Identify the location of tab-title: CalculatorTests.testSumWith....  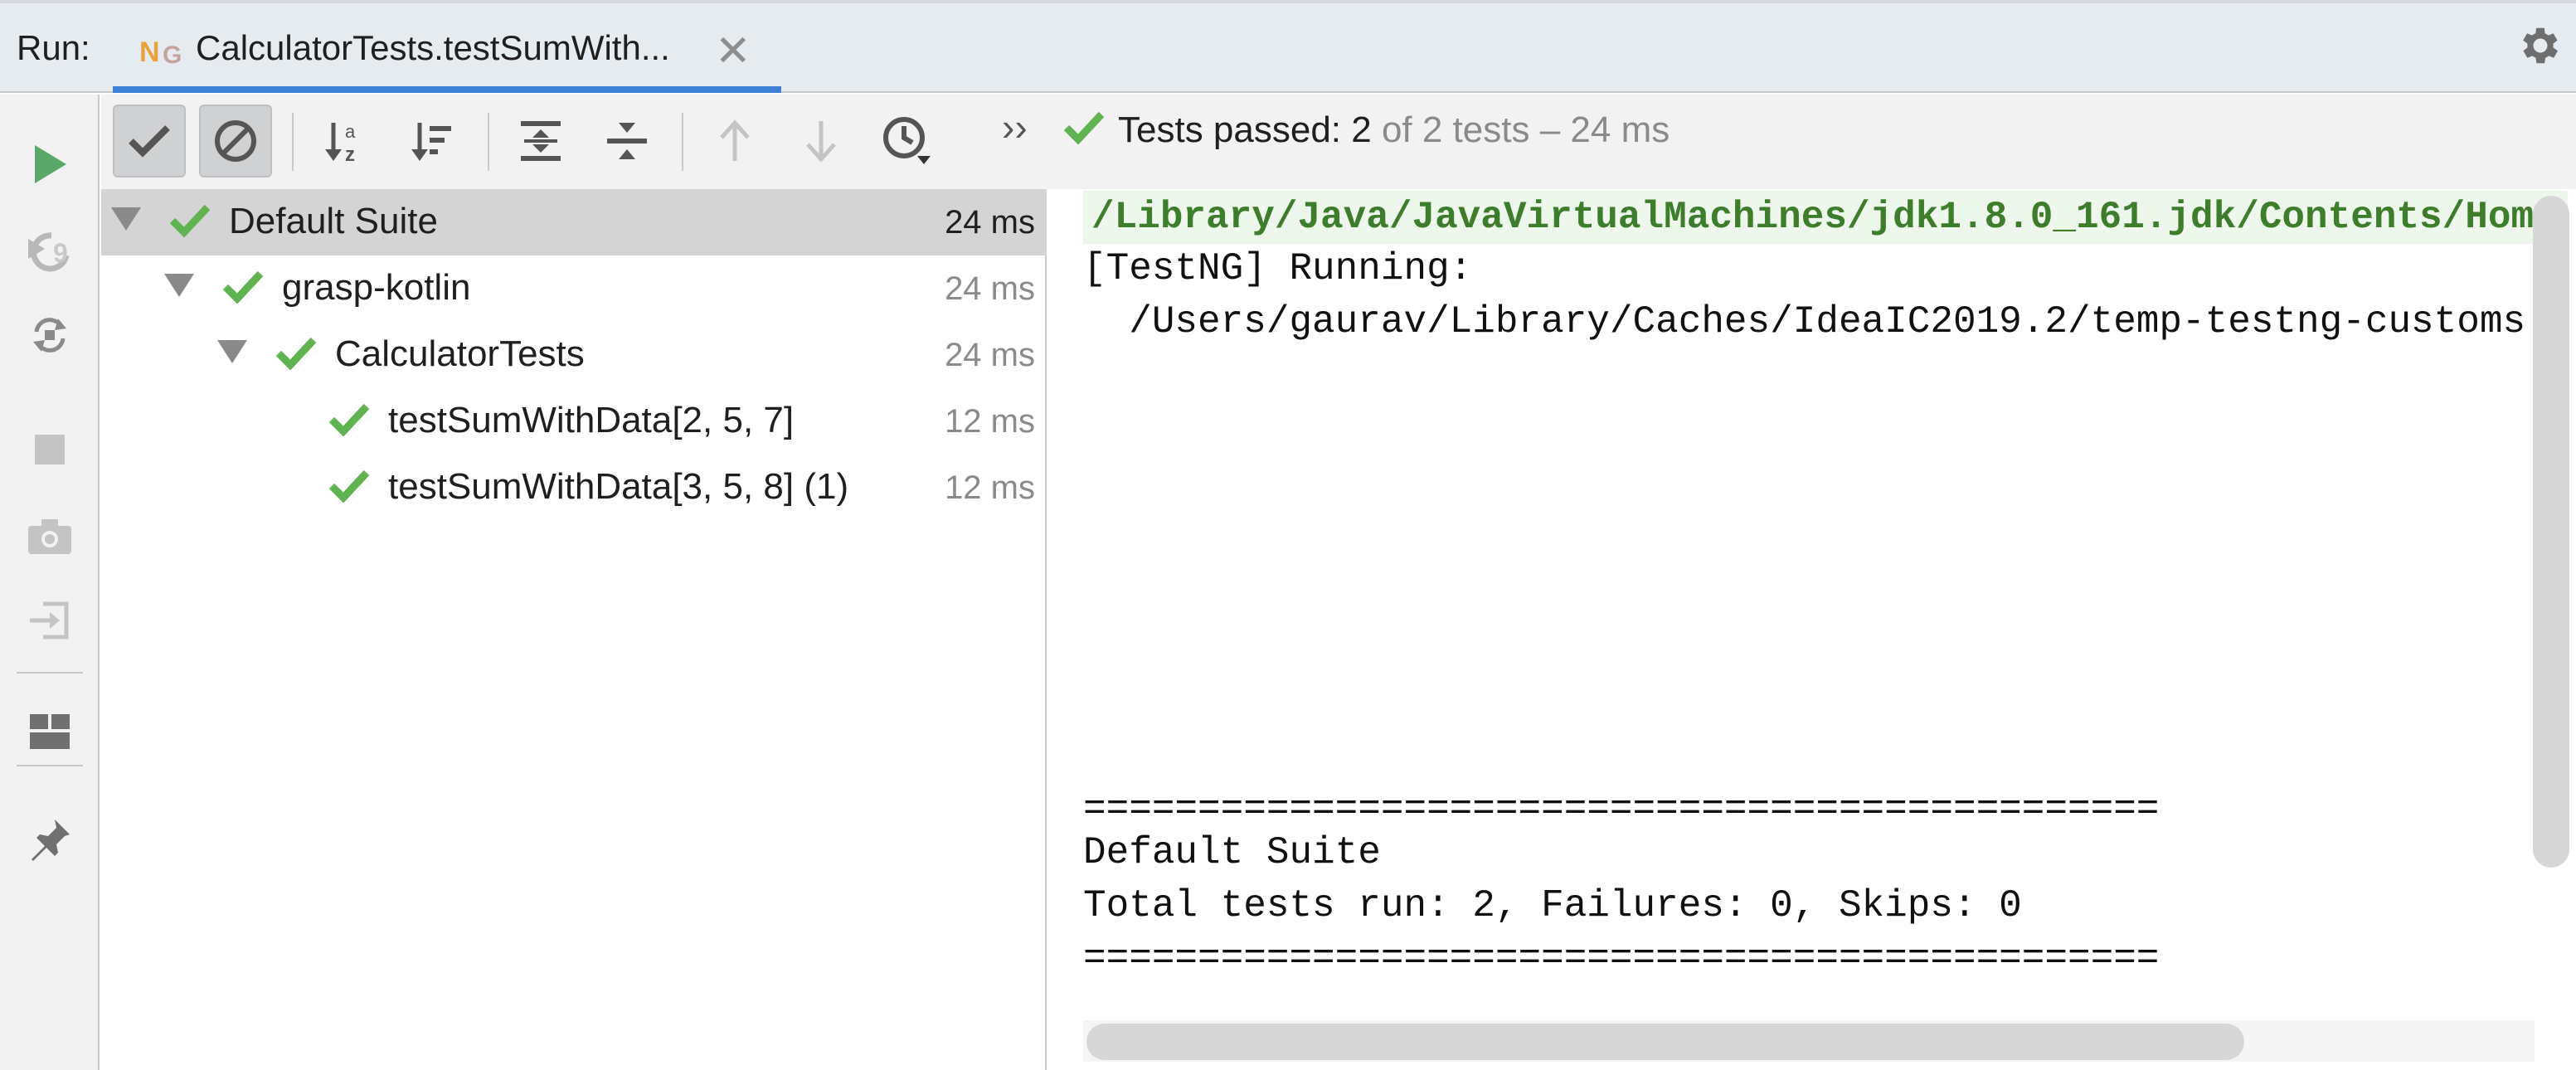
(433, 47).